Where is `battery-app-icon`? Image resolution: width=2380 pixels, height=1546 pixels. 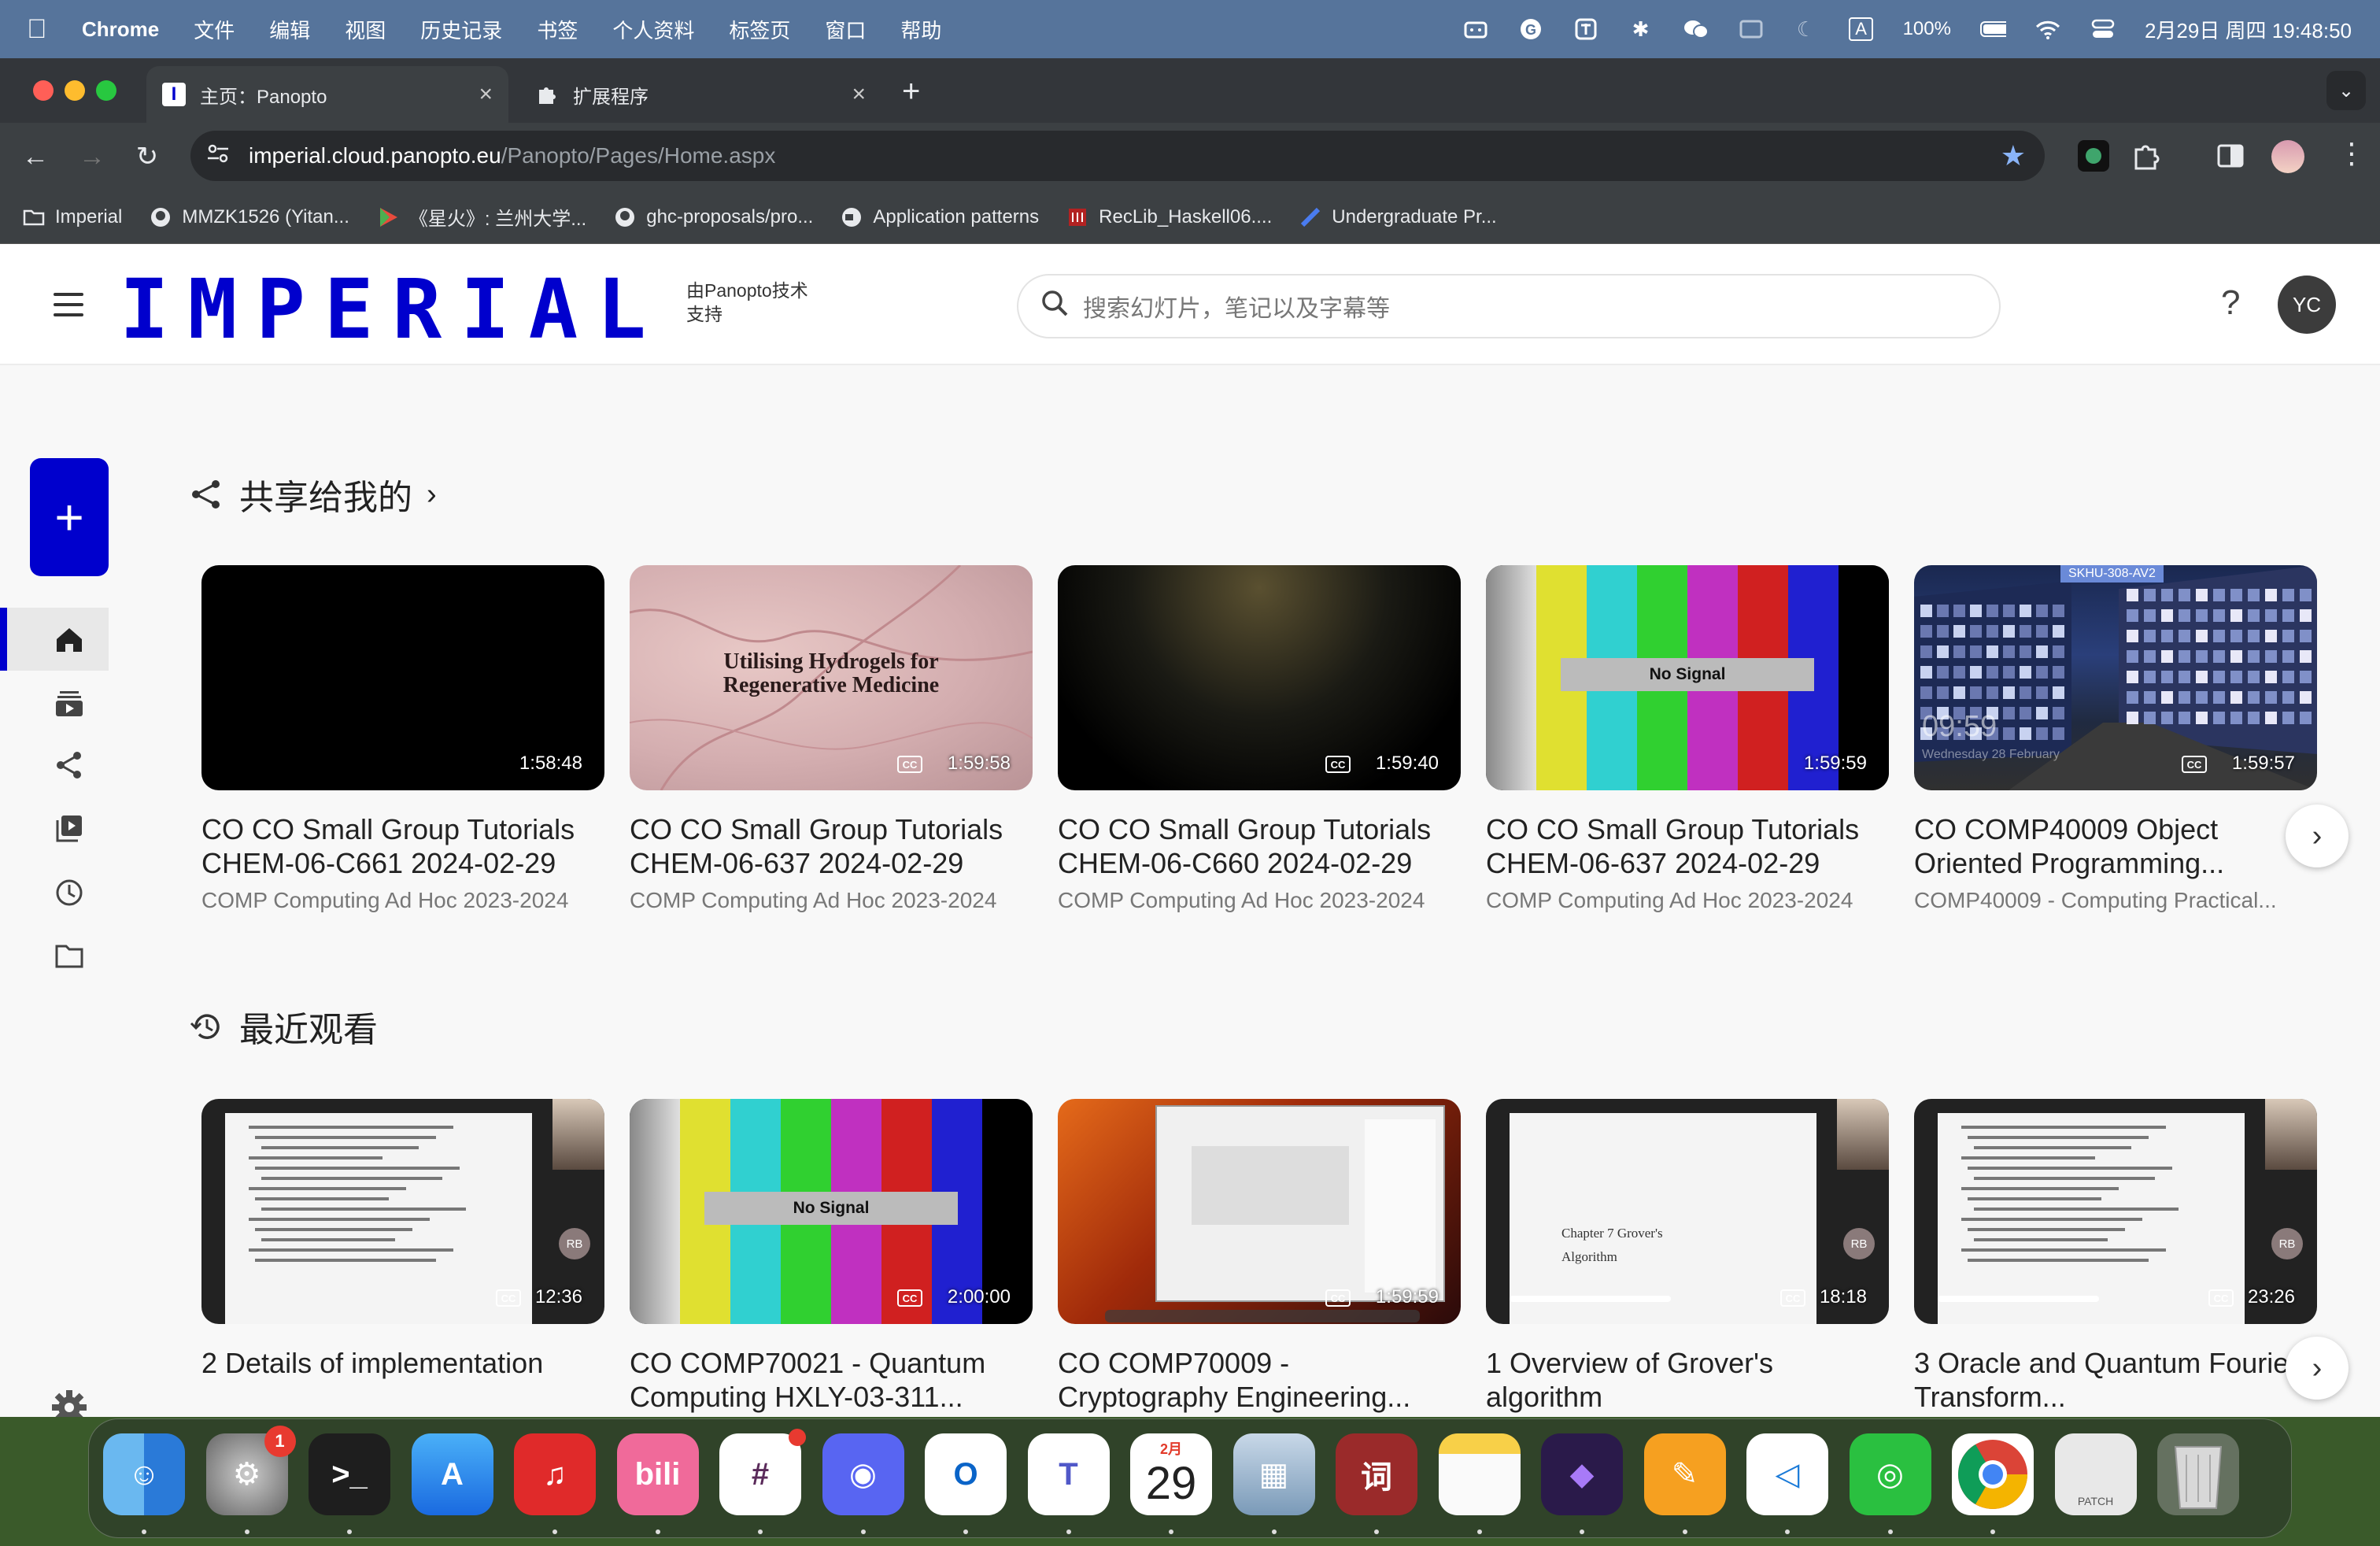
battery-app-icon is located at coordinates (1475, 29).